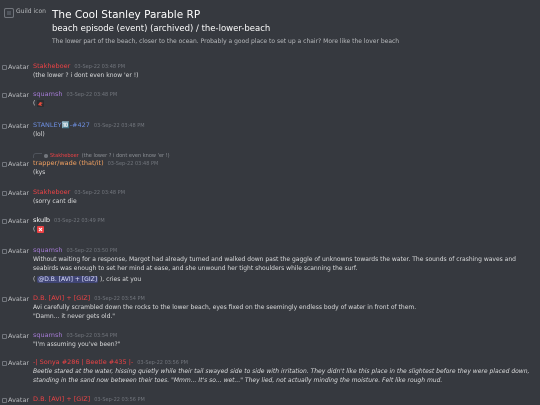 Image resolution: width=540 pixels, height=405 pixels. Describe the element at coordinates (61, 125) in the screenshot. I see `message-author: STANLEY🔟-#427` at that location.